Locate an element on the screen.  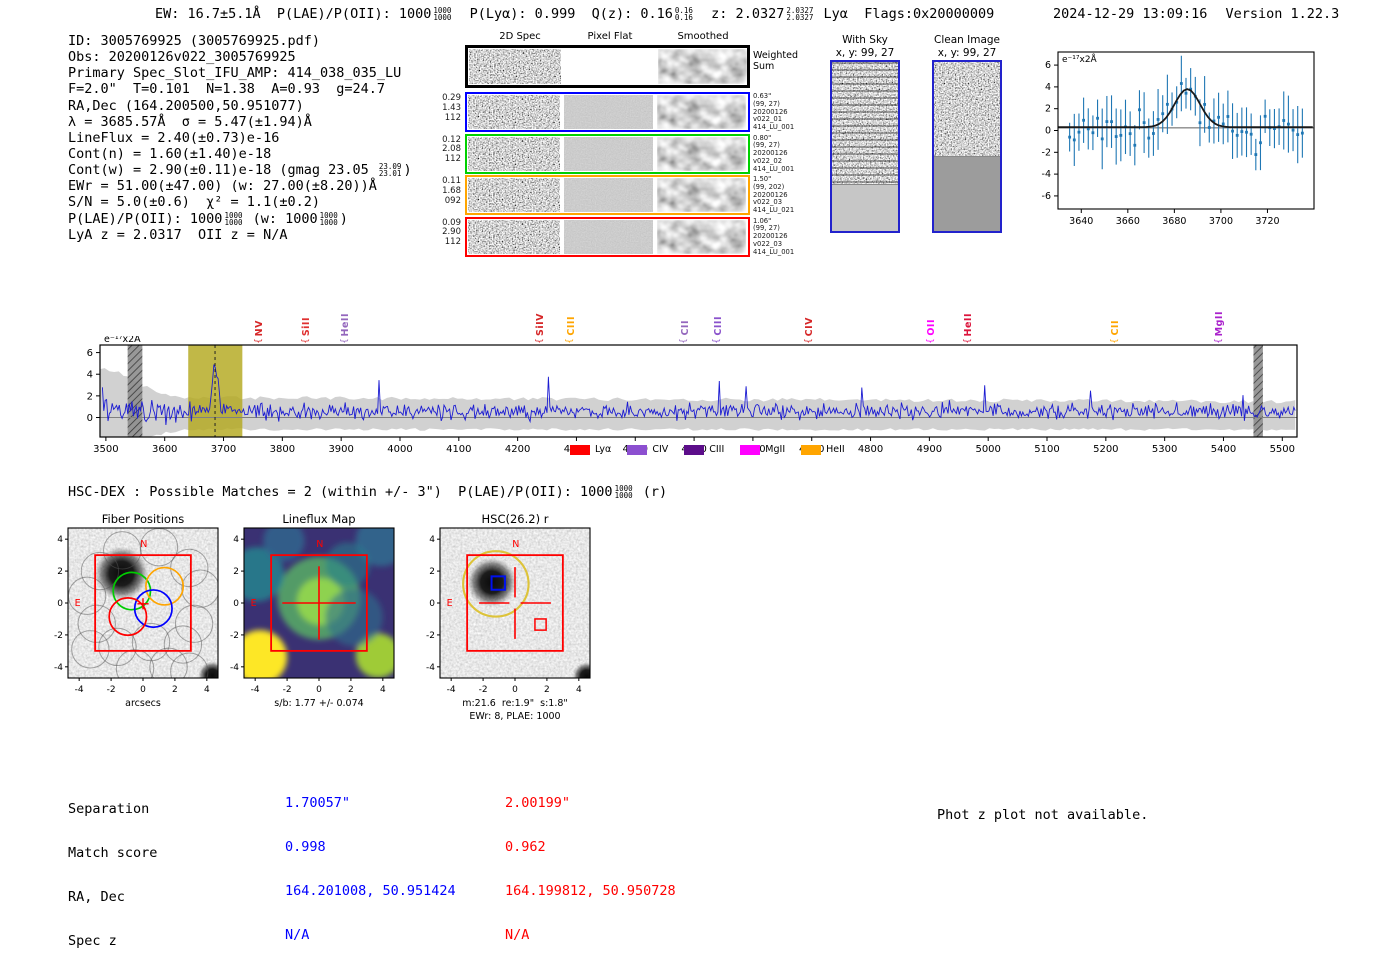
svg-text: m:21.6 re:1.9" s:1.8" is located at coordinates (515, 703).